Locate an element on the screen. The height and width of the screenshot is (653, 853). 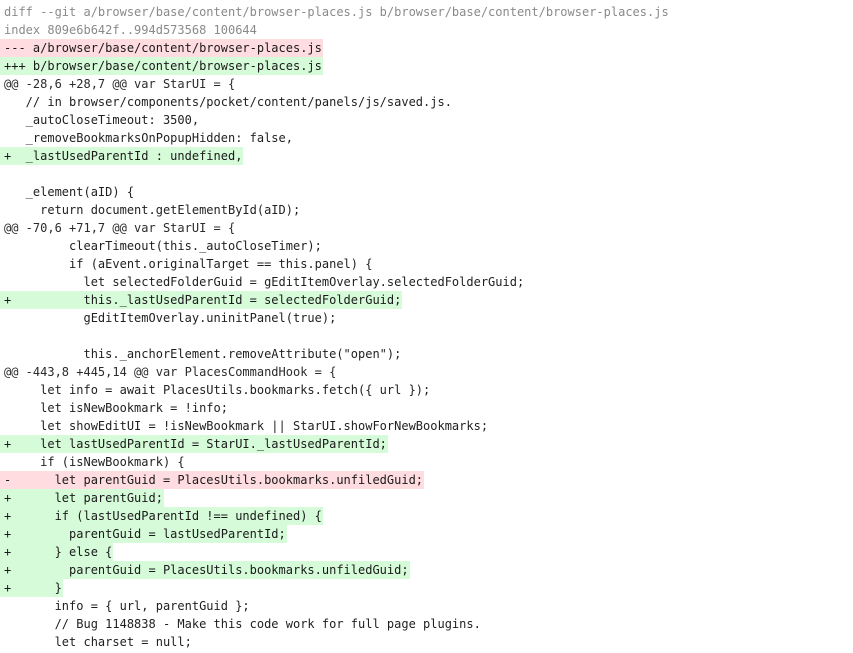
hunk-header: @@ -70,6 +71,7 @@ var StarUI = { is located at coordinates (426, 228).